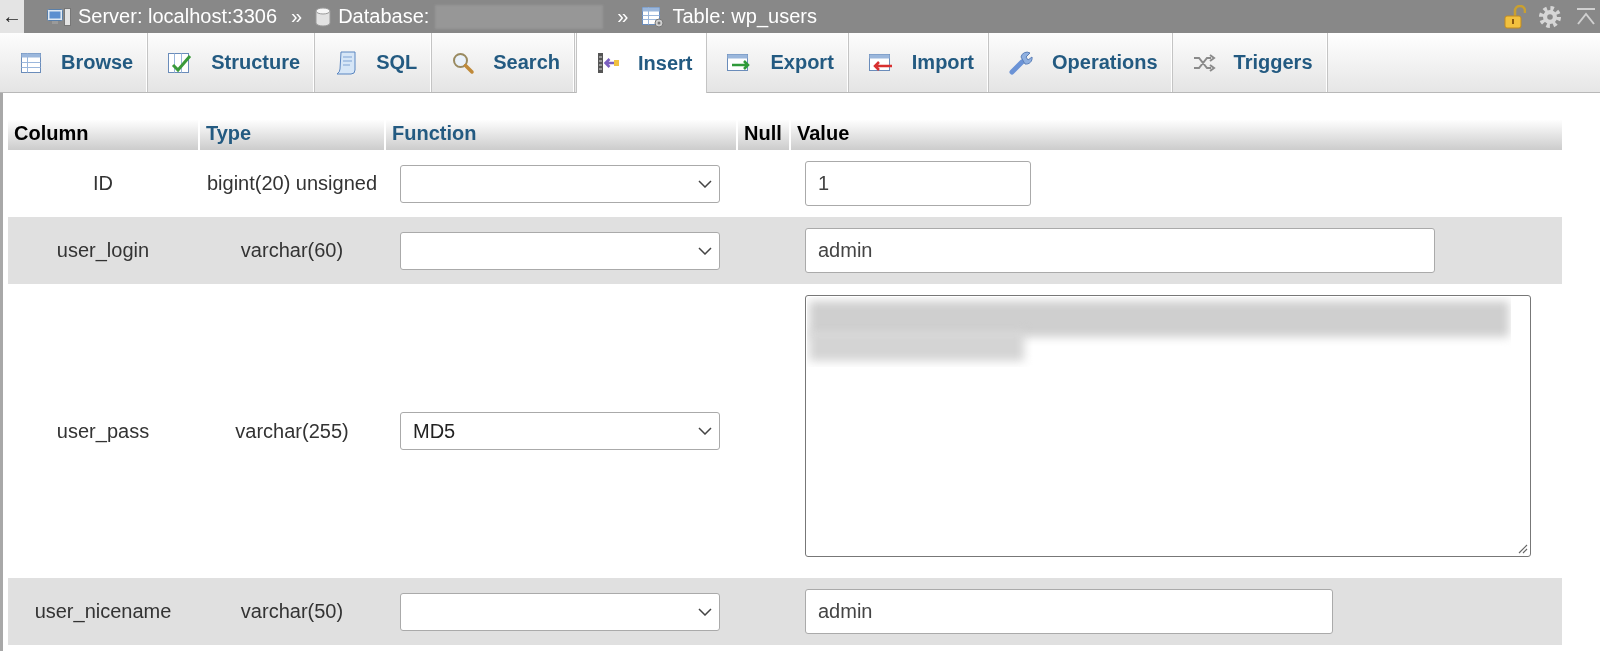 This screenshot has height=651, width=1600. I want to click on column-name: user_login, so click(103, 250).